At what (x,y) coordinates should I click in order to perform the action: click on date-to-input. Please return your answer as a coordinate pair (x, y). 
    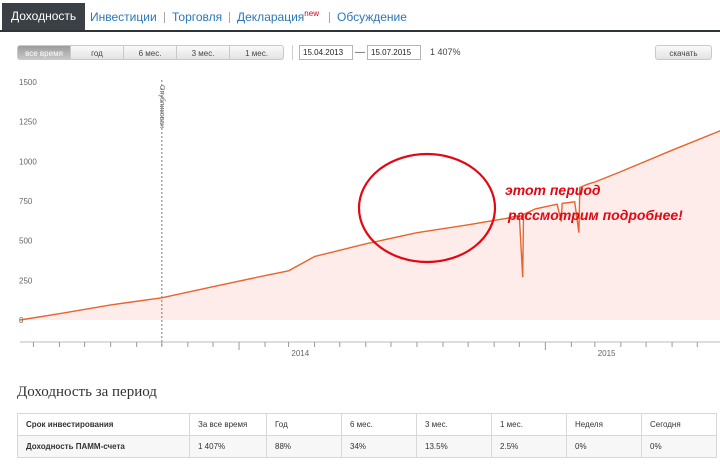
    Looking at the image, I should click on (394, 52).